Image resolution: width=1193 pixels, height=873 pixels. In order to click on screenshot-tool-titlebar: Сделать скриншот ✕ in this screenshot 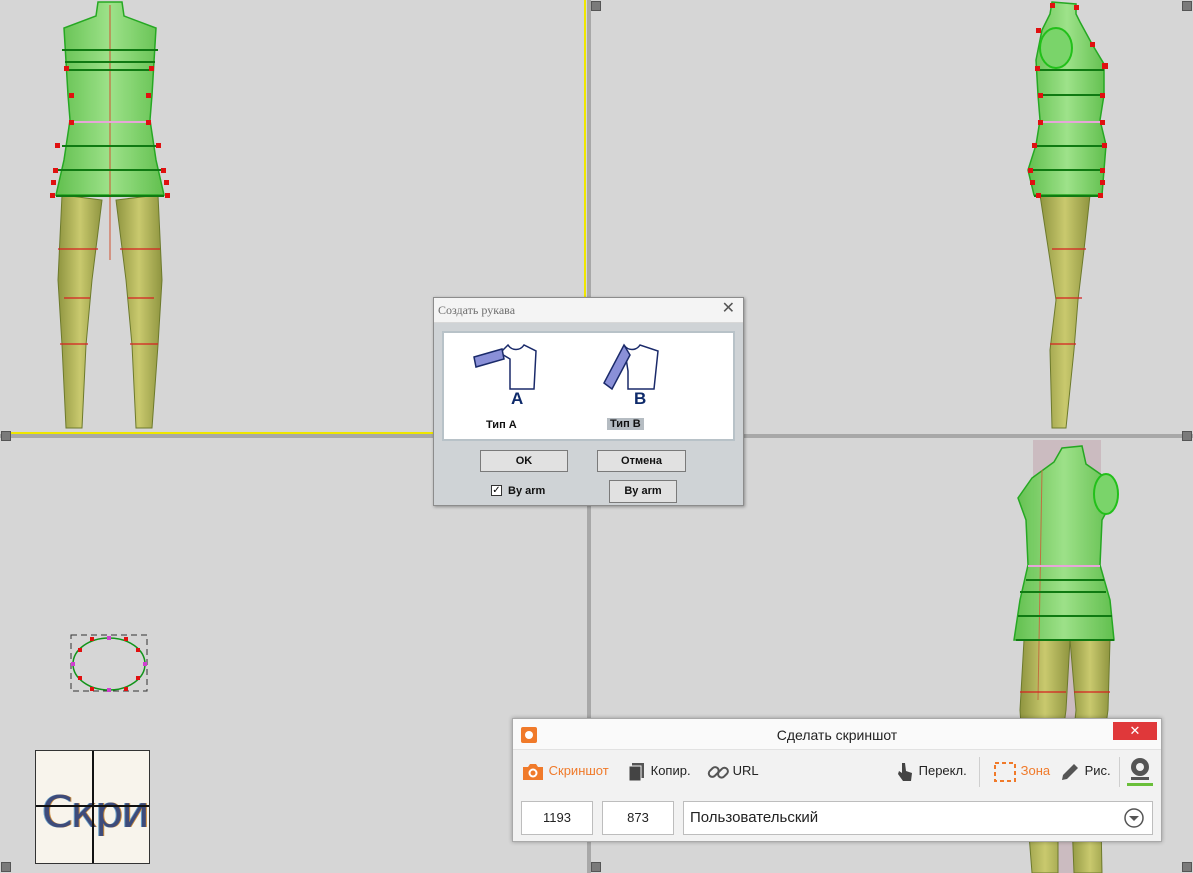, I will do `click(837, 734)`.